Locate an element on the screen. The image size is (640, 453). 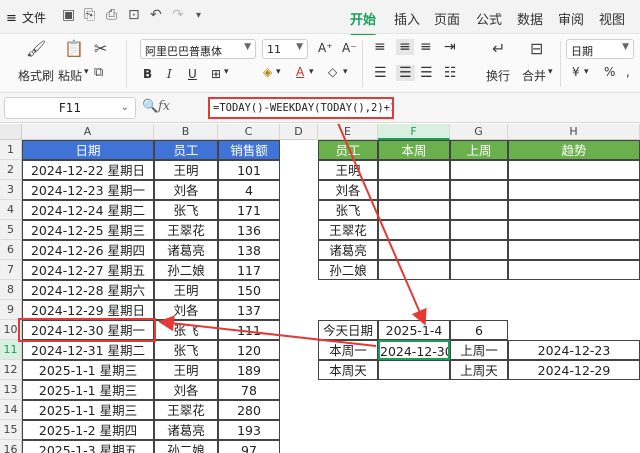
file-menu: ≡ 文件 is located at coordinates (26, 17).